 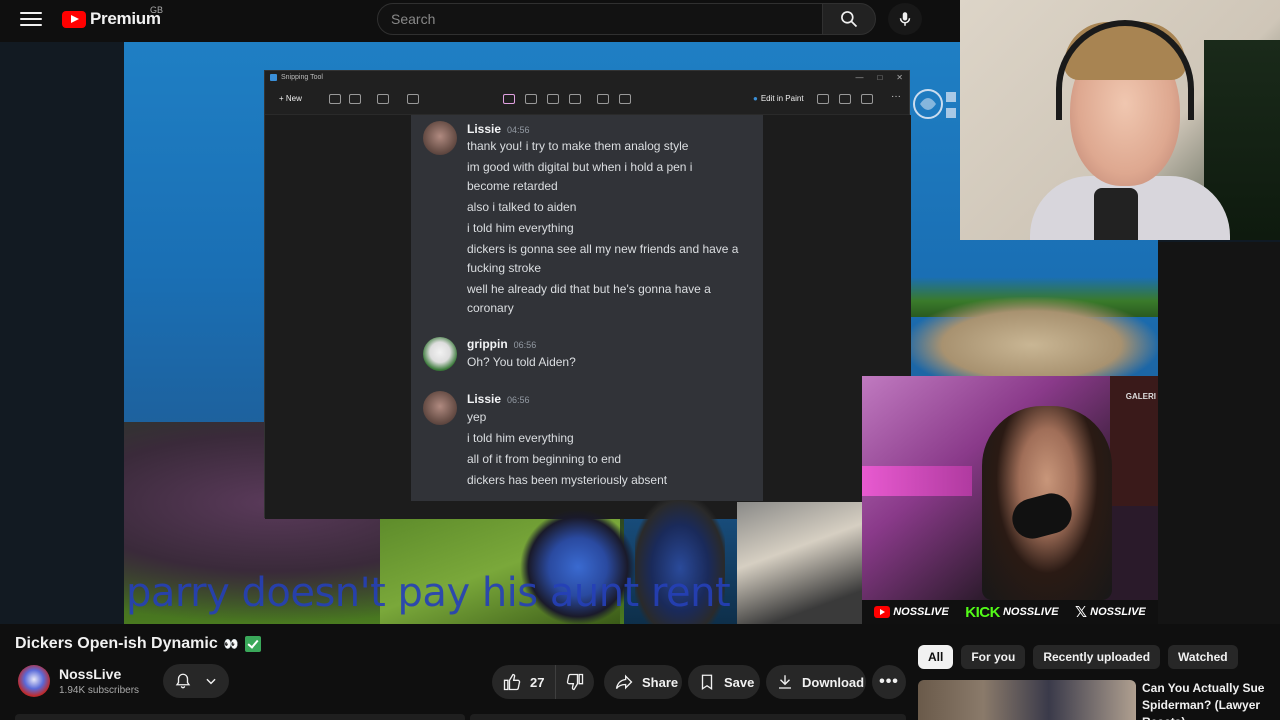 What do you see at coordinates (157, 10) in the screenshot?
I see `region-code: GB` at bounding box center [157, 10].